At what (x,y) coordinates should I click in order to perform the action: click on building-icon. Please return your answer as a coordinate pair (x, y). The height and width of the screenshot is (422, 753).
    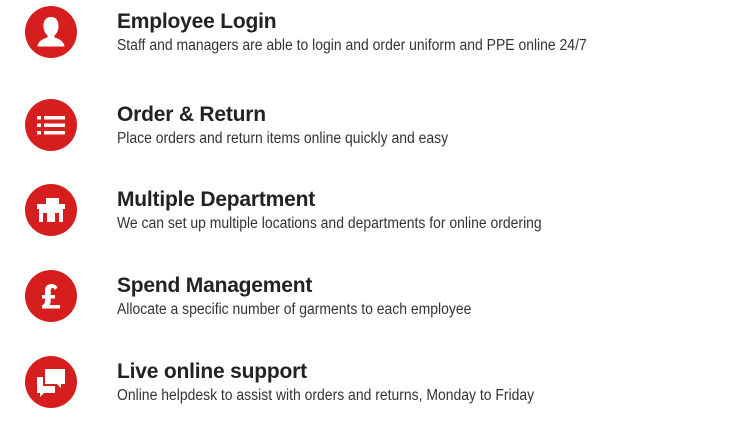
    Looking at the image, I should click on (51, 210).